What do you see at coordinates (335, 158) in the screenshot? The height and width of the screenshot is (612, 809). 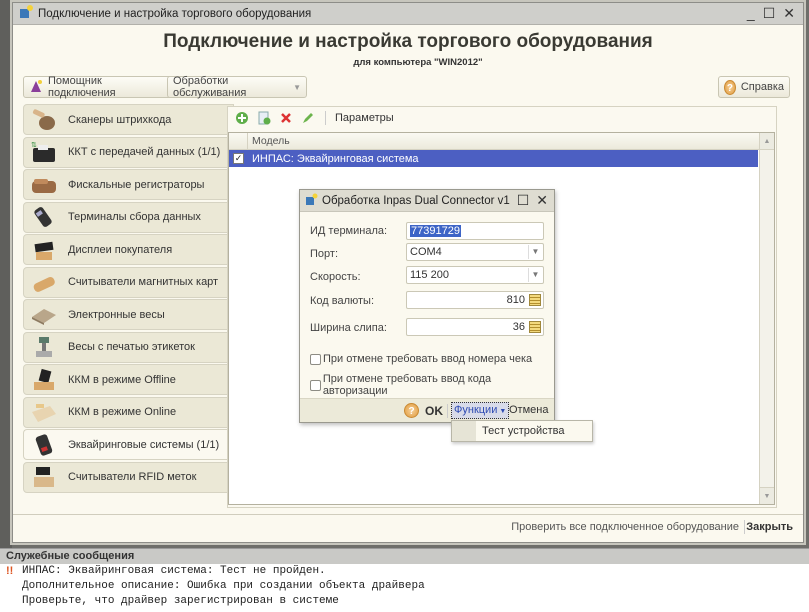 I see `row-model: ИНПАС: Эквайринговая система` at bounding box center [335, 158].